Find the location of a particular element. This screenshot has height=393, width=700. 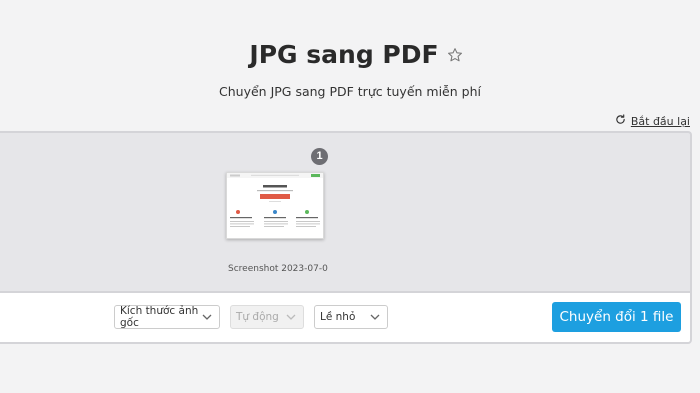

orientation-select: Tự động is located at coordinates (267, 317).